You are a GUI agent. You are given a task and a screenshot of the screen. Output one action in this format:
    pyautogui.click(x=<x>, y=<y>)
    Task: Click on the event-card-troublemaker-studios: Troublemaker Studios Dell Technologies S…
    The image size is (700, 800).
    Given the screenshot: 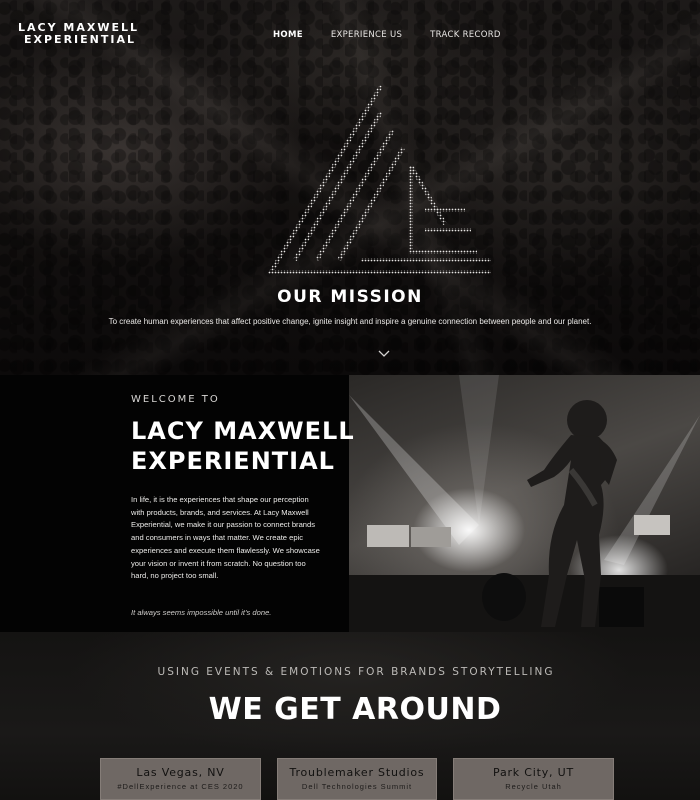 What is the action you would take?
    pyautogui.click(x=357, y=779)
    